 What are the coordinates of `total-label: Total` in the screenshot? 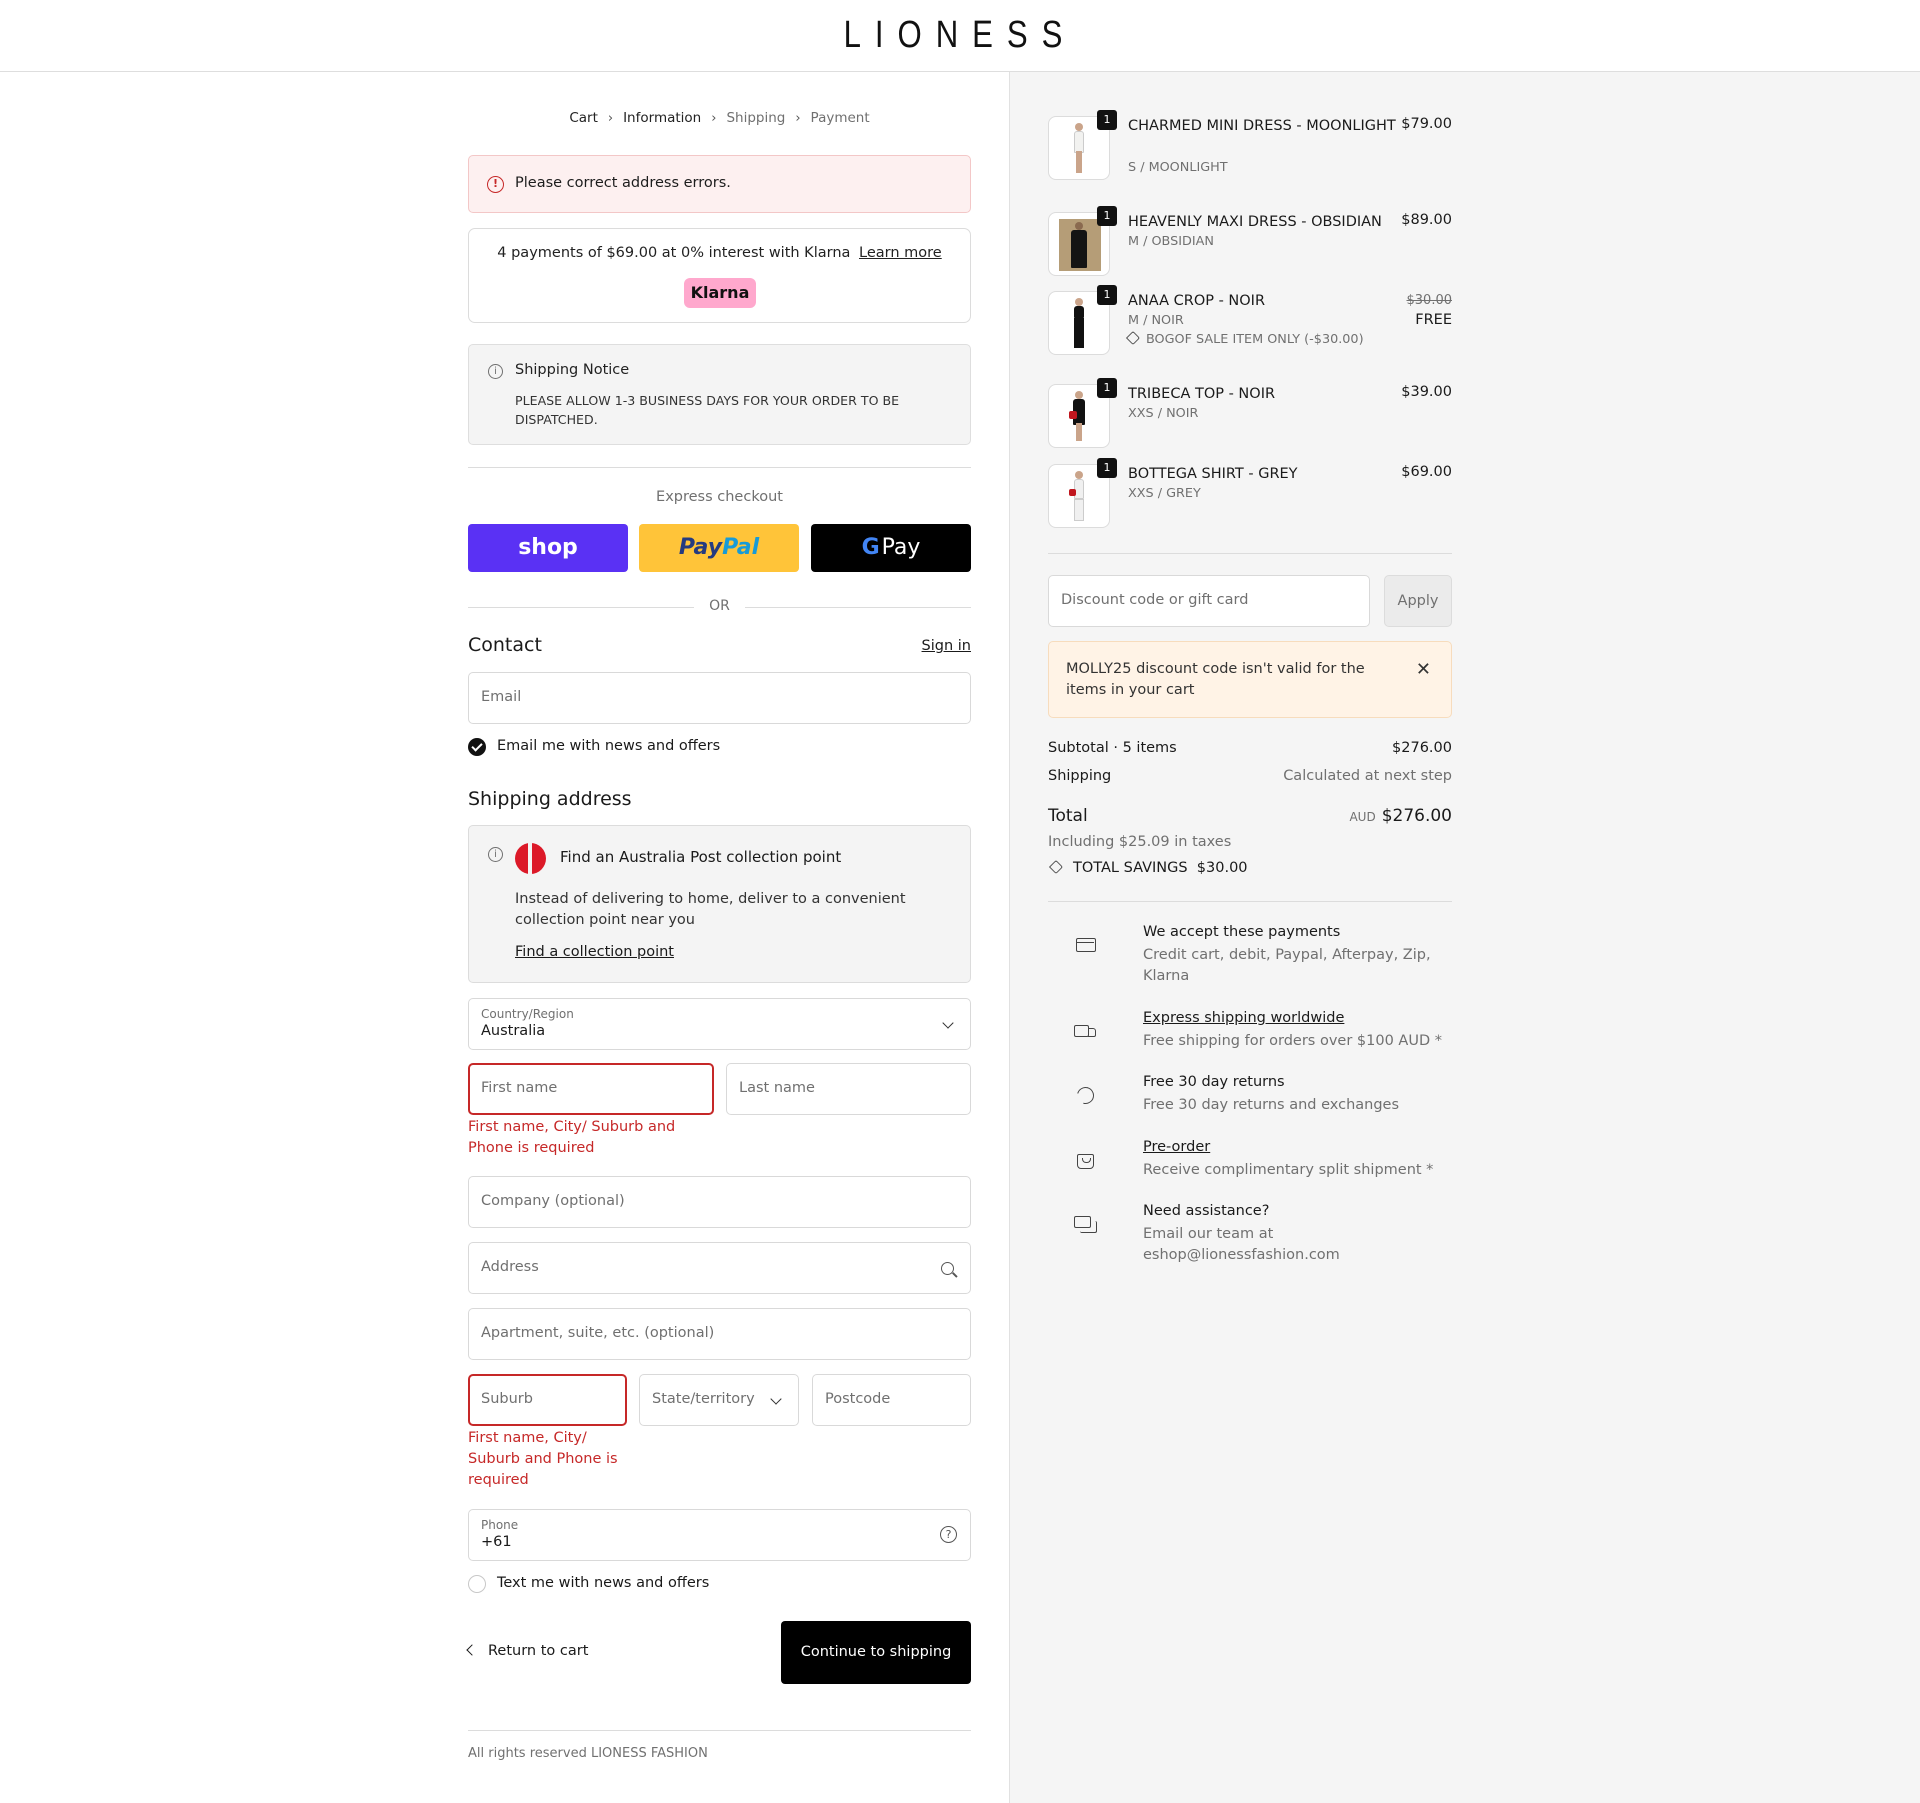 It's located at (1068, 816).